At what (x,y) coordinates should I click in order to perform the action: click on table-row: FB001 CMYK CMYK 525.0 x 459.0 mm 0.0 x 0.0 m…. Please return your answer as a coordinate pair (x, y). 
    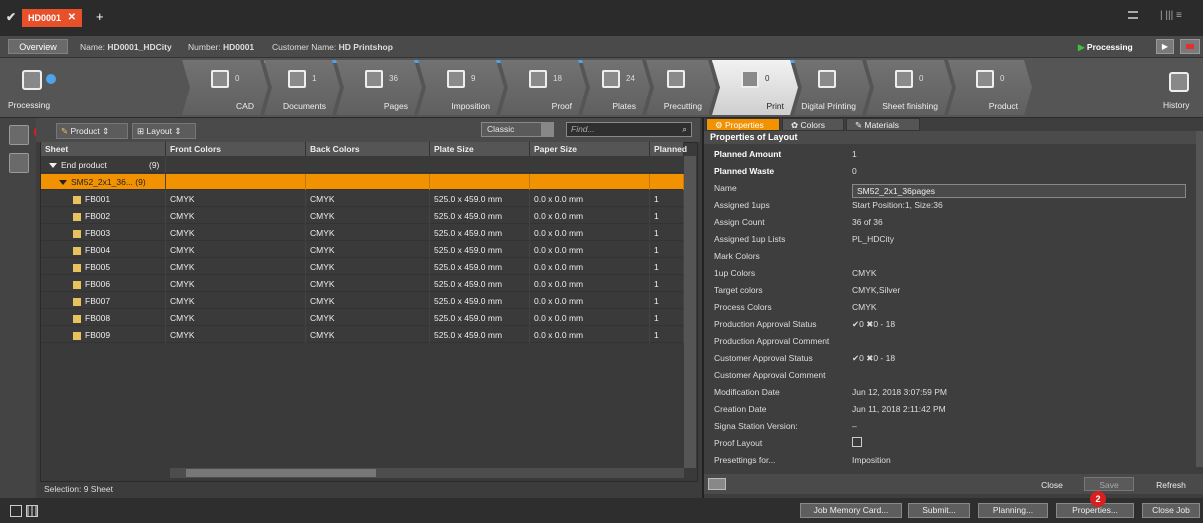
    Looking at the image, I should click on (362, 199).